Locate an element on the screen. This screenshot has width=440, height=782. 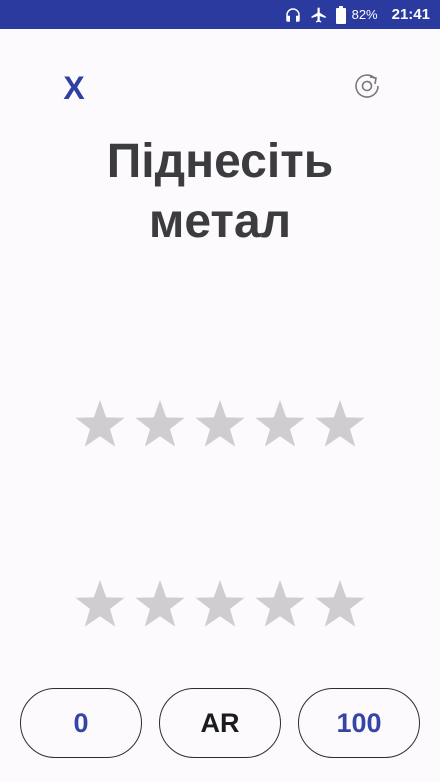
instruction-line-2: метал is located at coordinates (220, 221).